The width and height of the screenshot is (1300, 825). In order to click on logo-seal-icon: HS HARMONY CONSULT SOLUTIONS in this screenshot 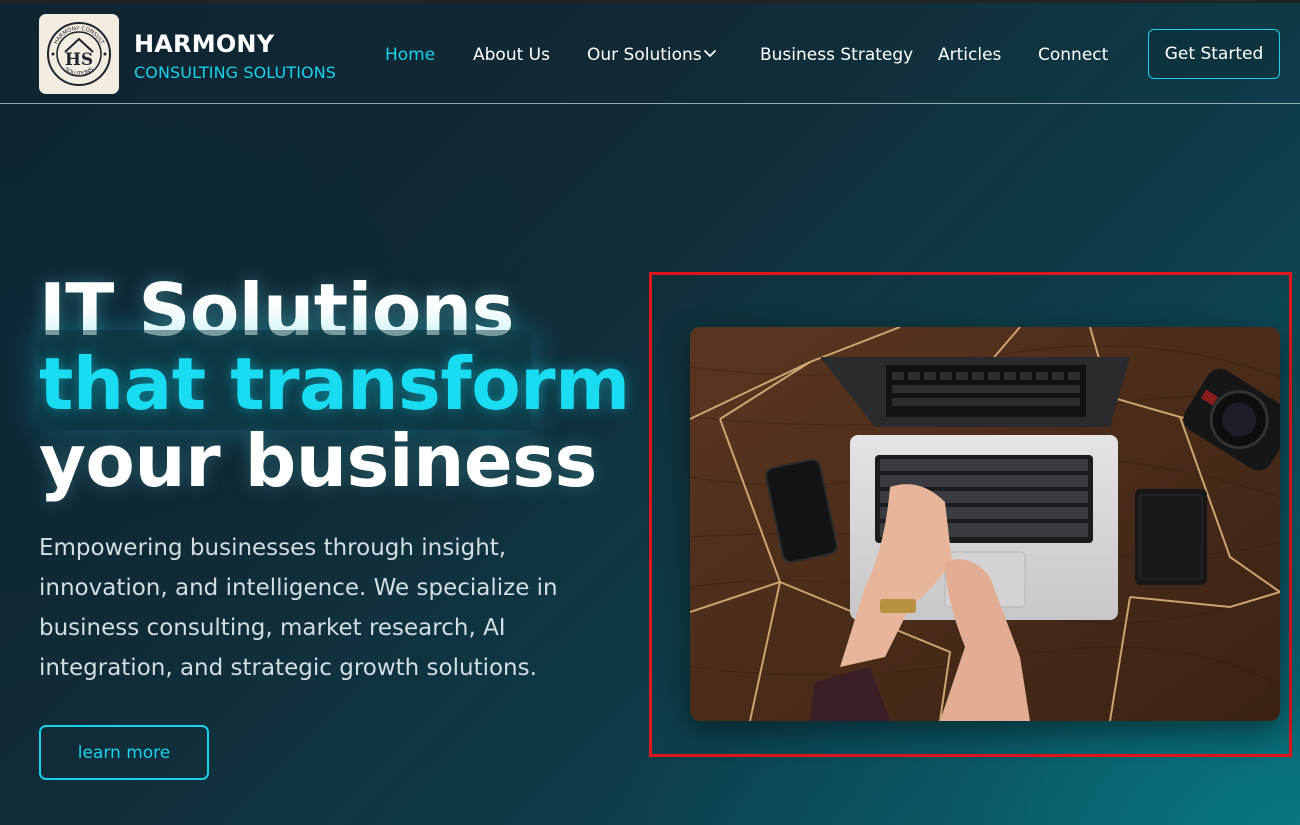, I will do `click(79, 54)`.